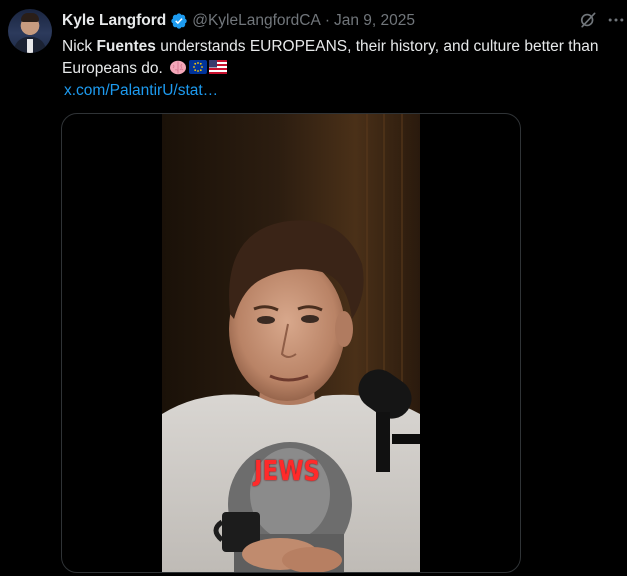 The height and width of the screenshot is (576, 627). I want to click on tweet-text-bold: Fuentes, so click(126, 46).